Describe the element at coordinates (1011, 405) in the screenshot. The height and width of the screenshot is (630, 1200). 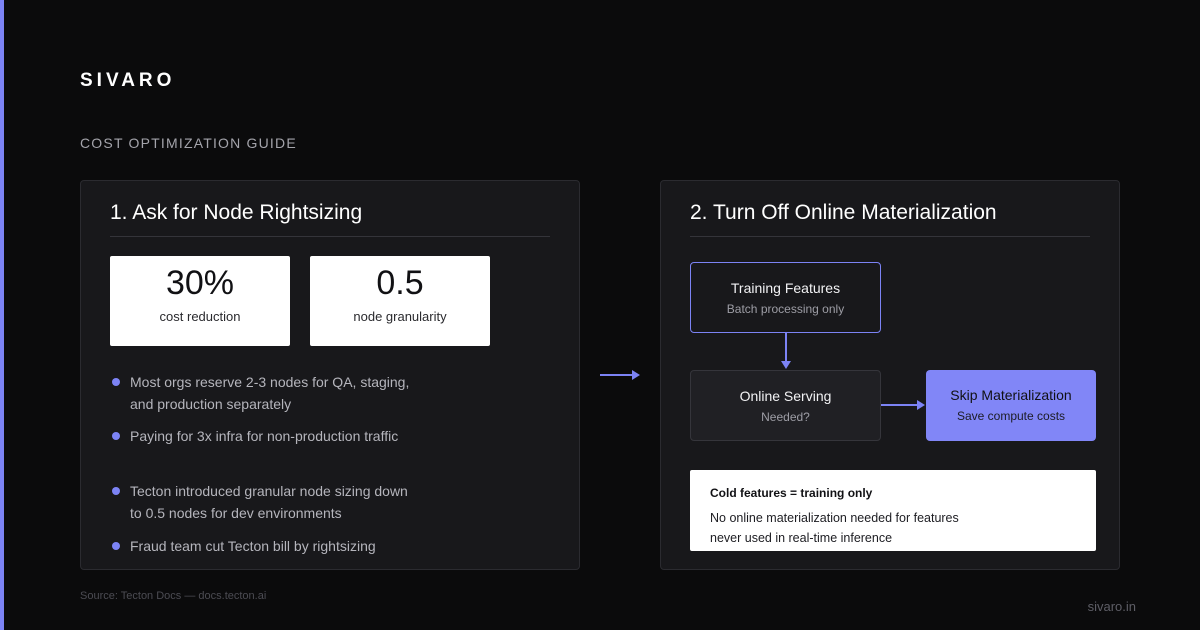
I see `flow-node-skip-materialization: Skip Materialization Save compute costs` at that location.